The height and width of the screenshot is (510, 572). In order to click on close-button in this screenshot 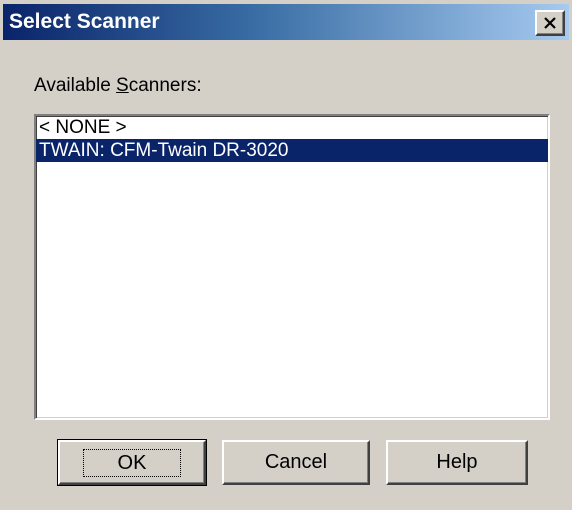, I will do `click(550, 23)`.